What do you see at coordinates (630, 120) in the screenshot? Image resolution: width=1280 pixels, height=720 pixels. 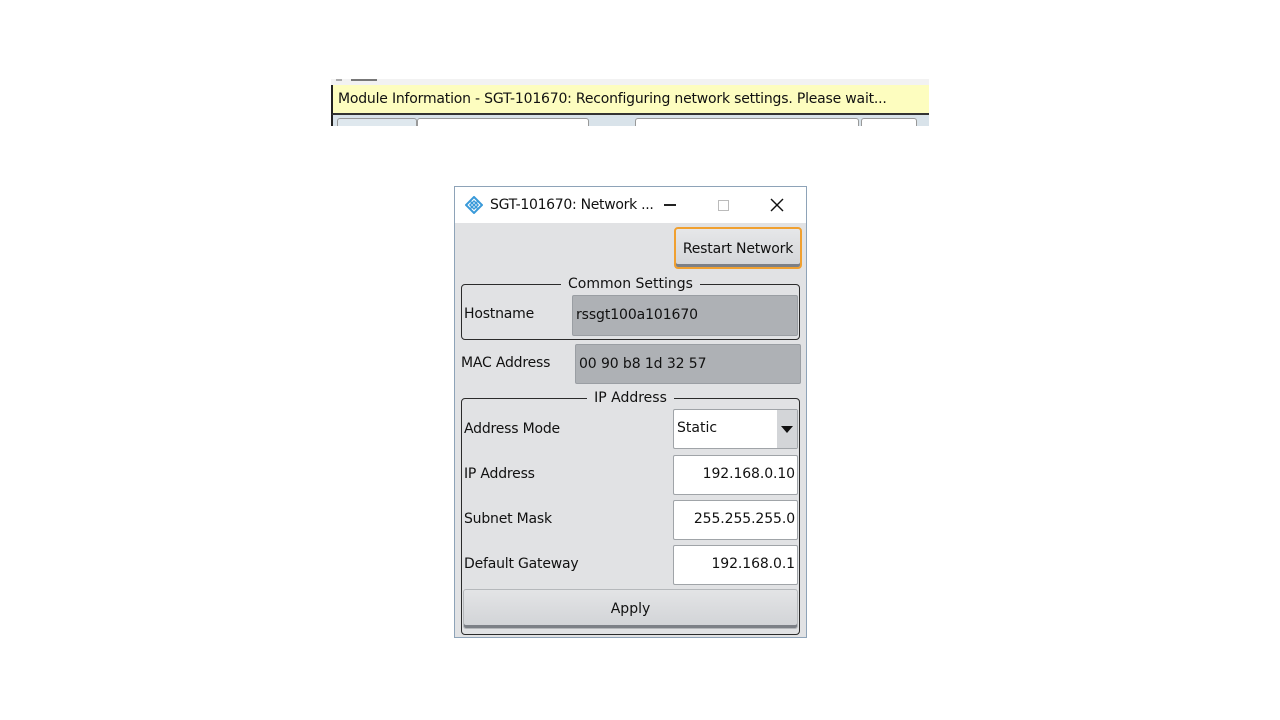 I see `background-tab-row` at bounding box center [630, 120].